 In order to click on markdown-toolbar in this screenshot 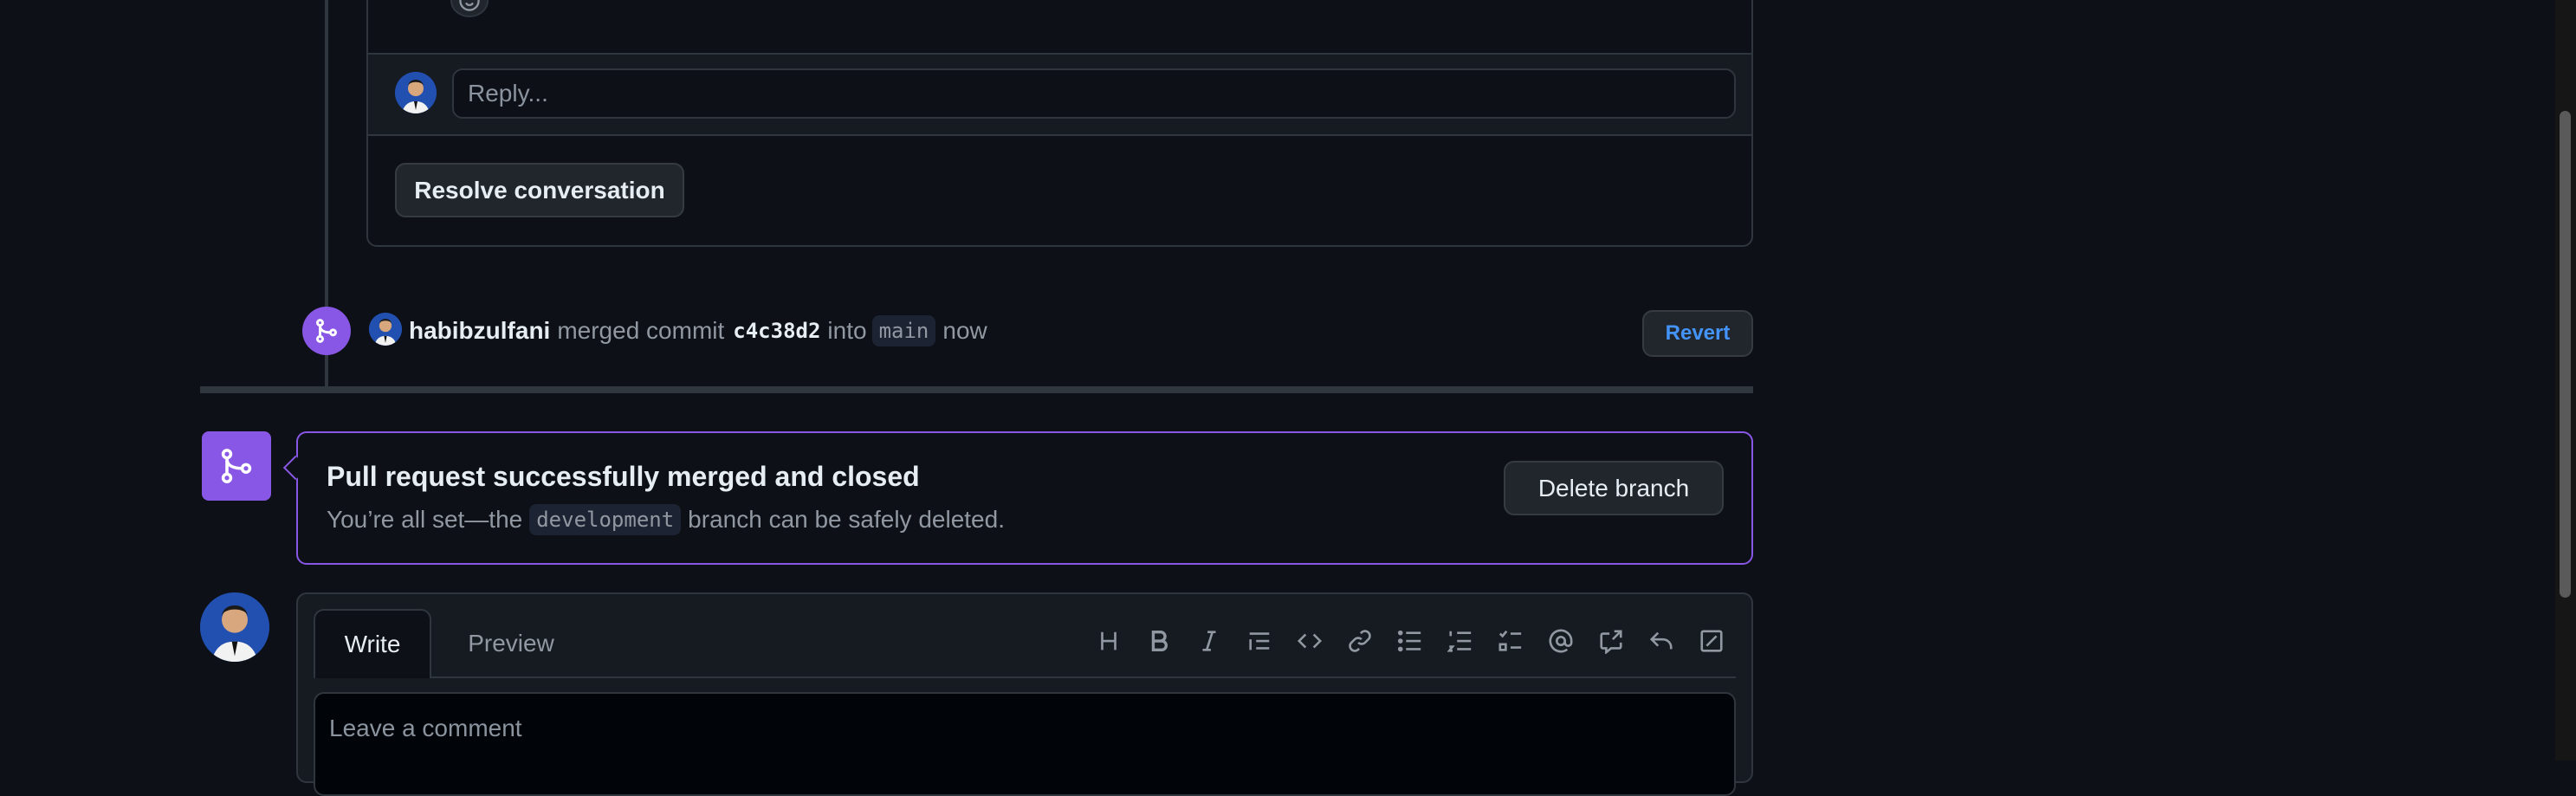, I will do `click(1404, 641)`.